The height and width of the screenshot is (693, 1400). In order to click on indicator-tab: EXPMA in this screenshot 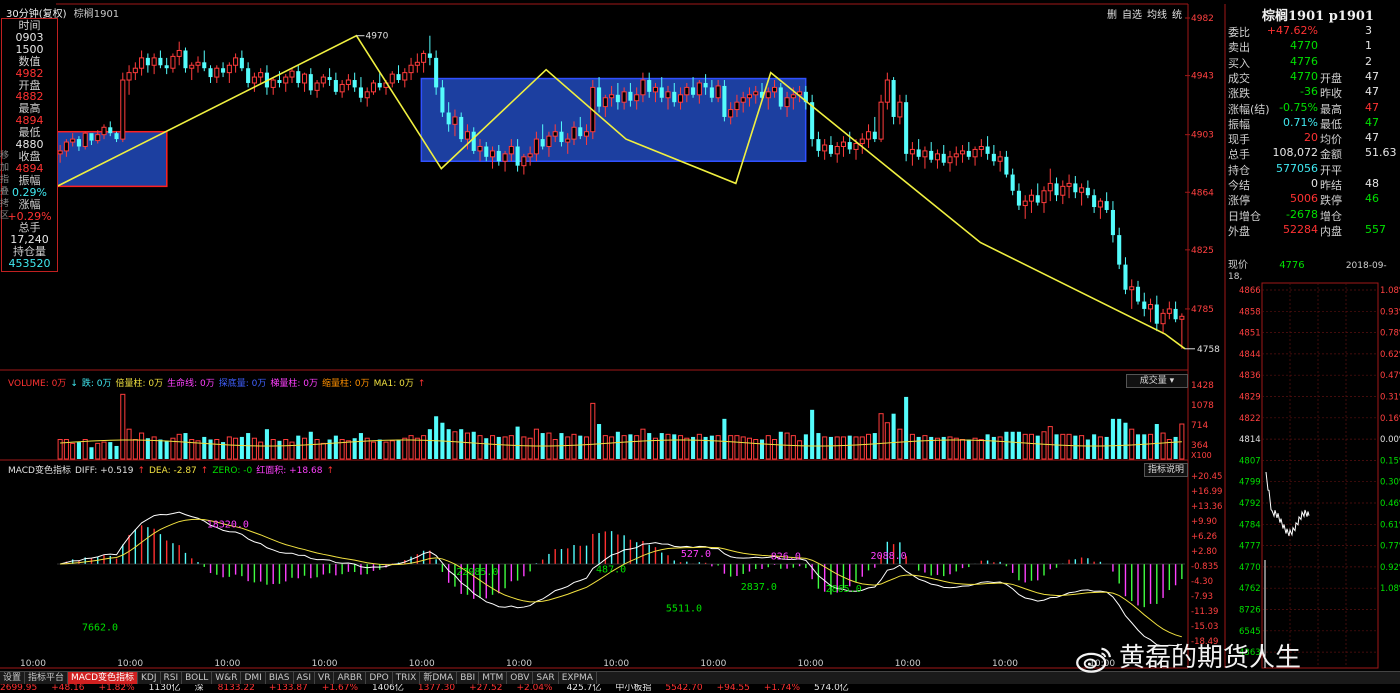, I will do `click(578, 678)`.